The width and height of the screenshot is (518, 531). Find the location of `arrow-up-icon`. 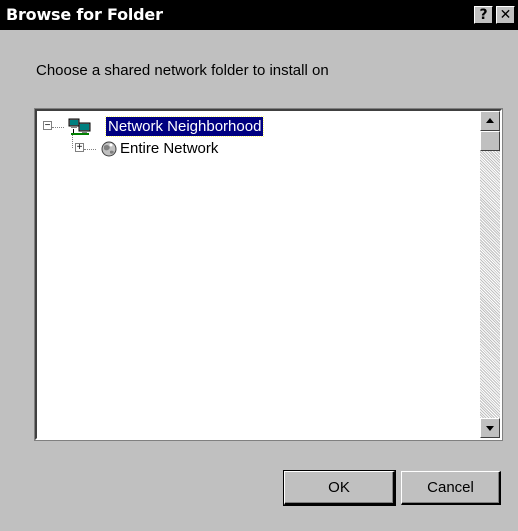

arrow-up-icon is located at coordinates (490, 120).